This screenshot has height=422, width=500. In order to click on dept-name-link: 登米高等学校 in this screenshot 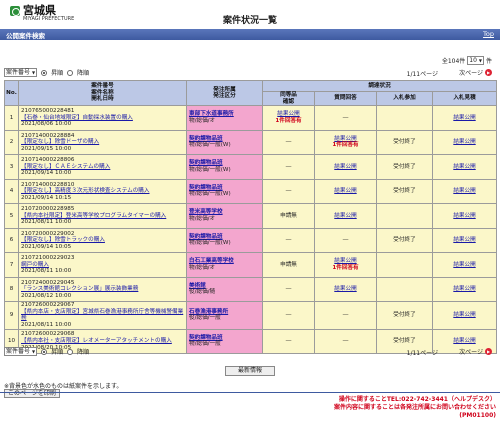, I will do `click(224, 212)`.